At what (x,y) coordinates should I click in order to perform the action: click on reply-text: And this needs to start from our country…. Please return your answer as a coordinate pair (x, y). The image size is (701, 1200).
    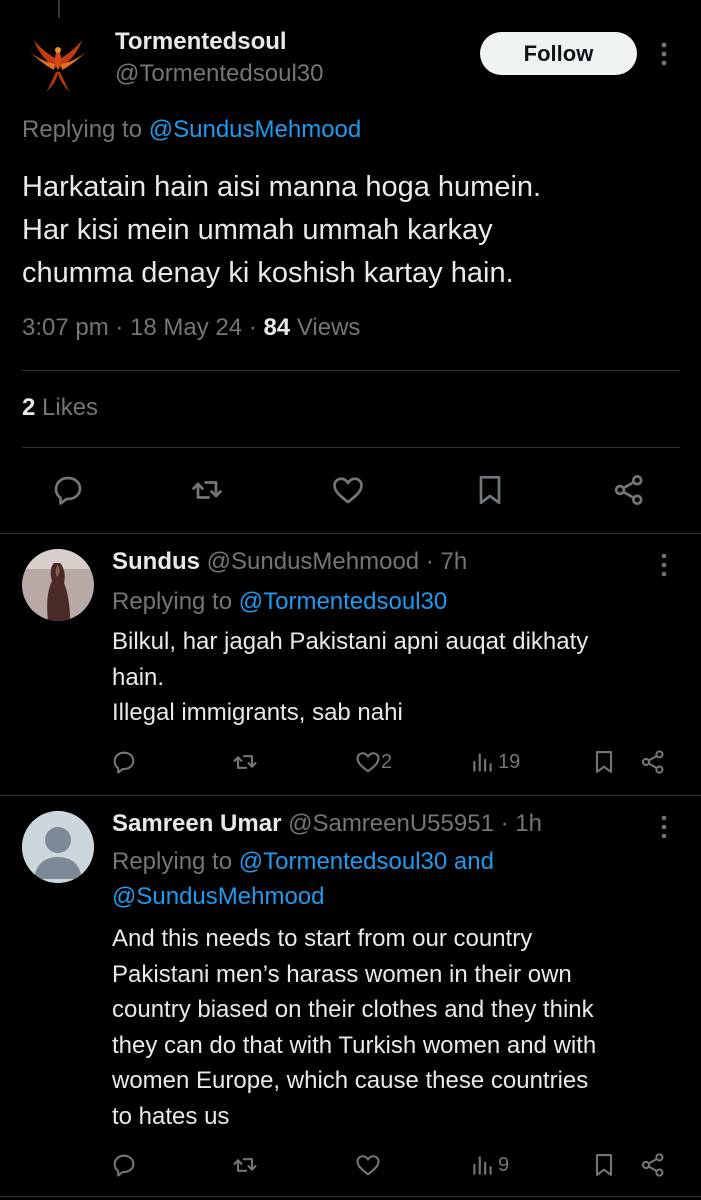
    Looking at the image, I should click on (402, 1027).